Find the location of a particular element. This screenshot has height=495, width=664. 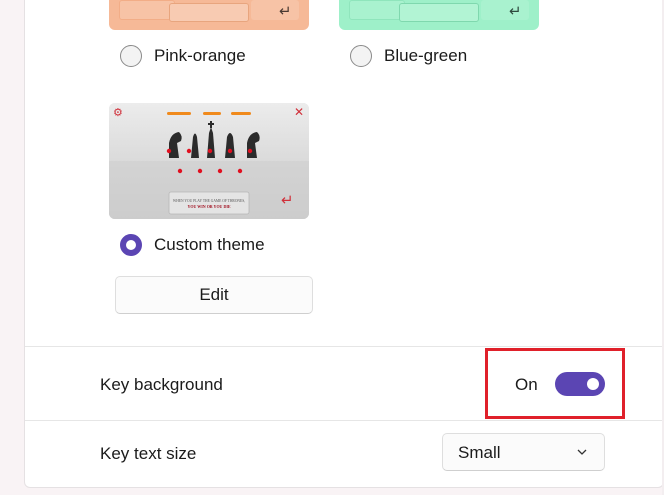

theme-thumbnail-pink-orange: ↵ is located at coordinates (209, 15).